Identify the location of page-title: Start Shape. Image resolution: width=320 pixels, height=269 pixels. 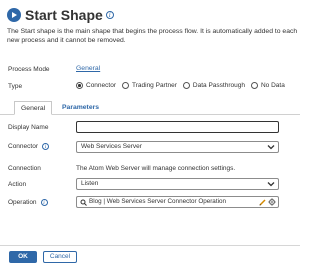
(64, 15).